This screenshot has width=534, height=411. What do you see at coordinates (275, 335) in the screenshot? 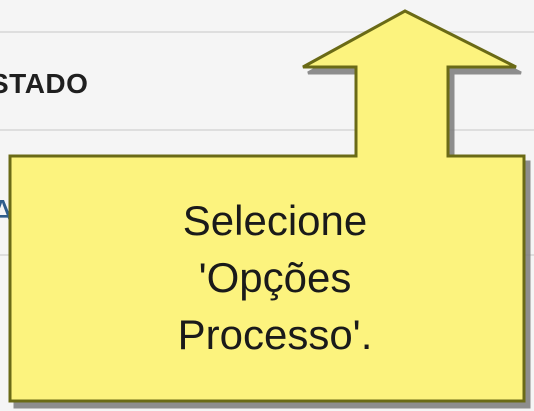
I see `callout-line-3: Processo'.` at bounding box center [275, 335].